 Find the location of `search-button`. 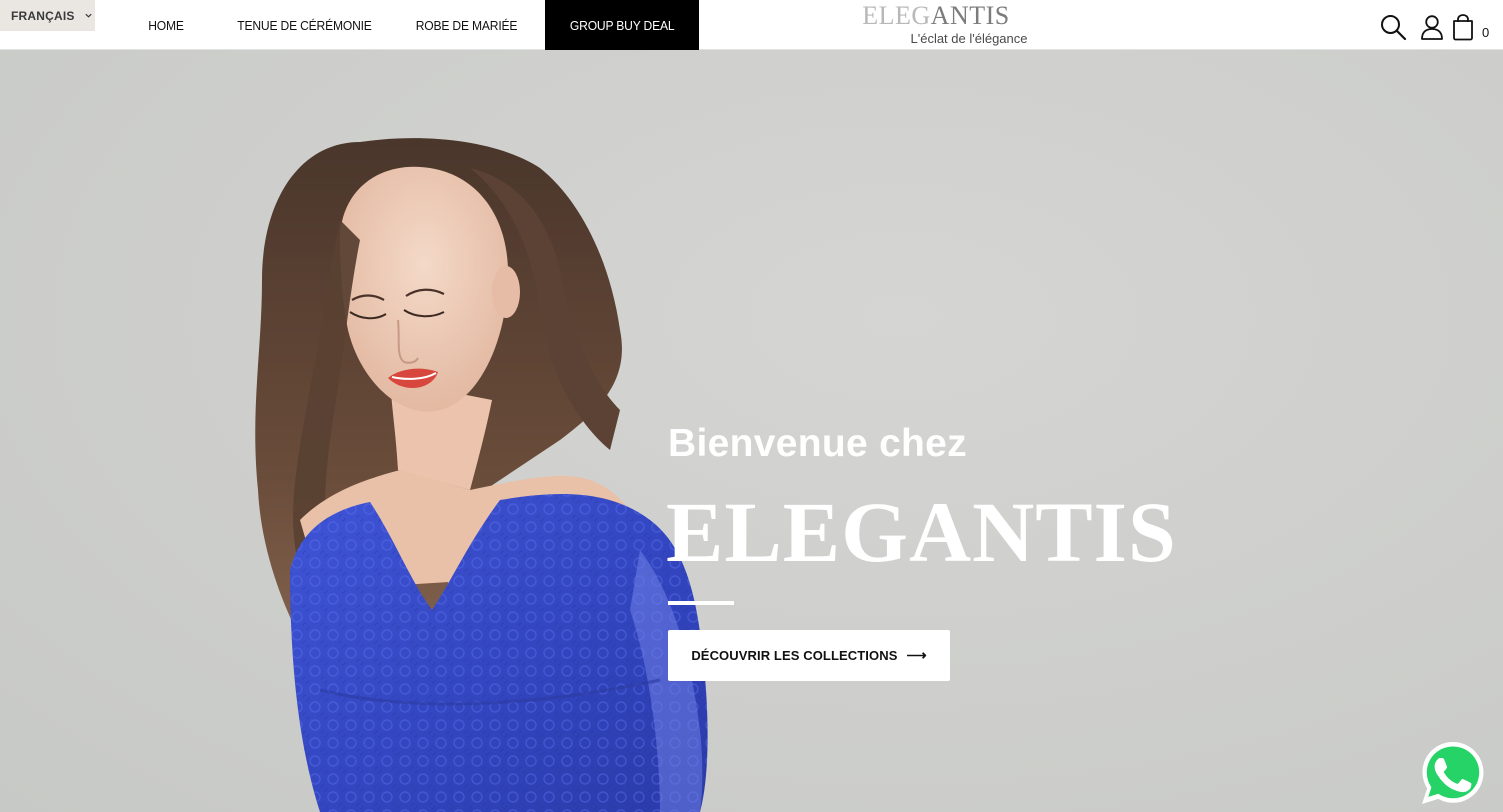

search-button is located at coordinates (1393, 27).